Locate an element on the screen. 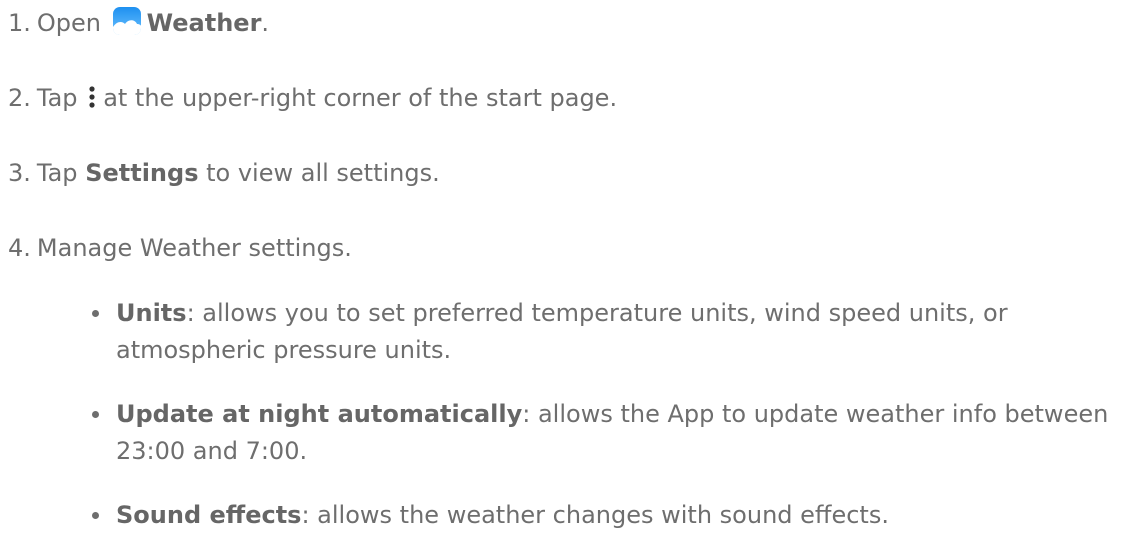  step-number: 2. is located at coordinates (19, 98).